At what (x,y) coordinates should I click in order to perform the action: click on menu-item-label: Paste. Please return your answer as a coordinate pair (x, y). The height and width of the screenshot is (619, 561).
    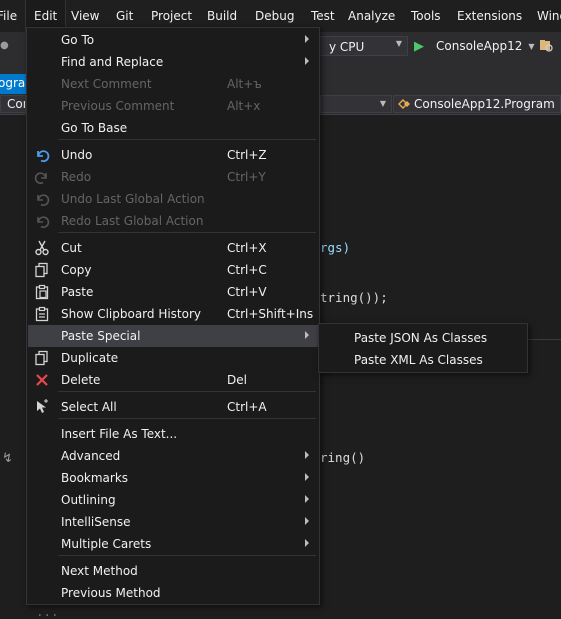
    Looking at the image, I should click on (77, 292).